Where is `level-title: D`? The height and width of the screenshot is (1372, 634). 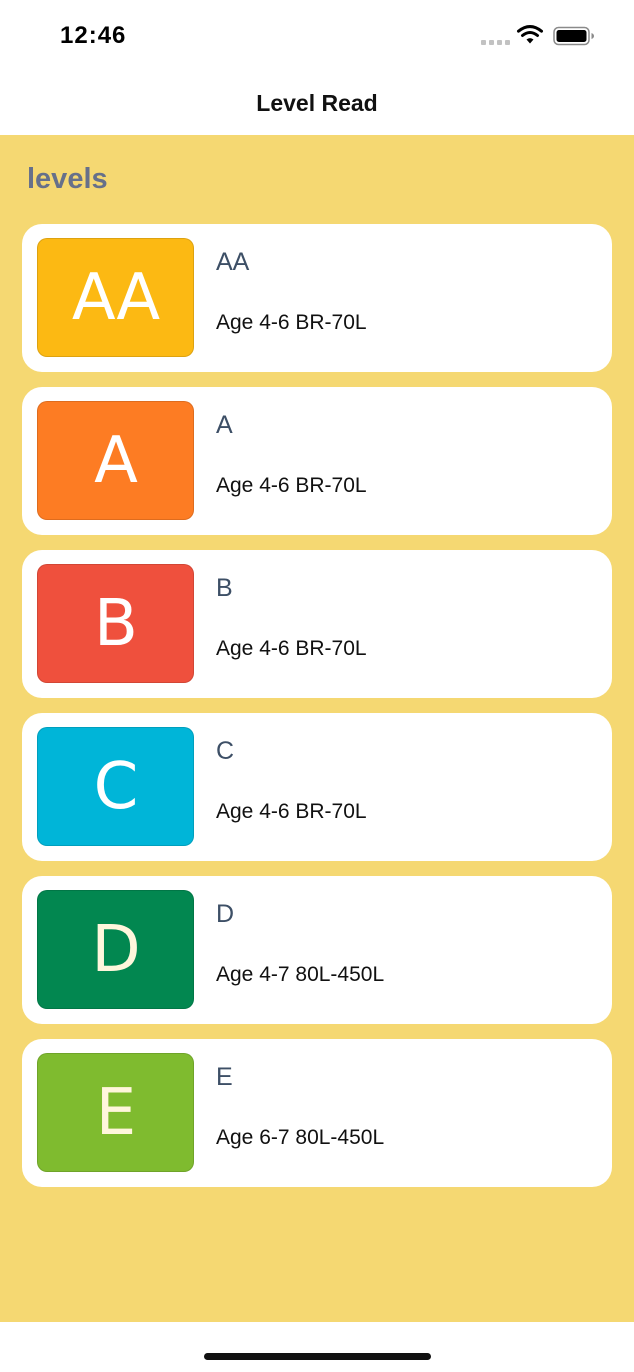
level-title: D is located at coordinates (225, 914).